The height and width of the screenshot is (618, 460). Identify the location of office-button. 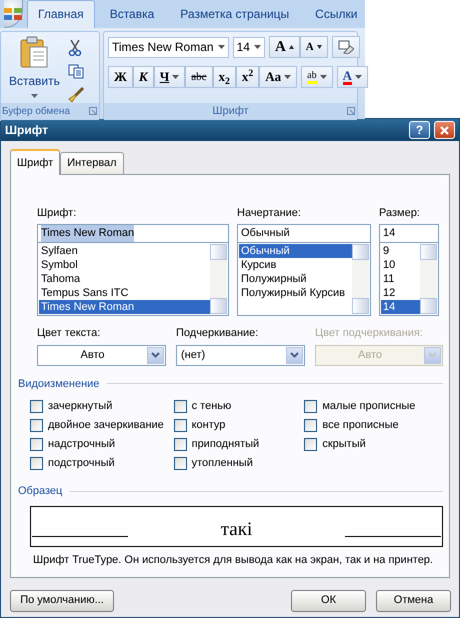
(13, 14).